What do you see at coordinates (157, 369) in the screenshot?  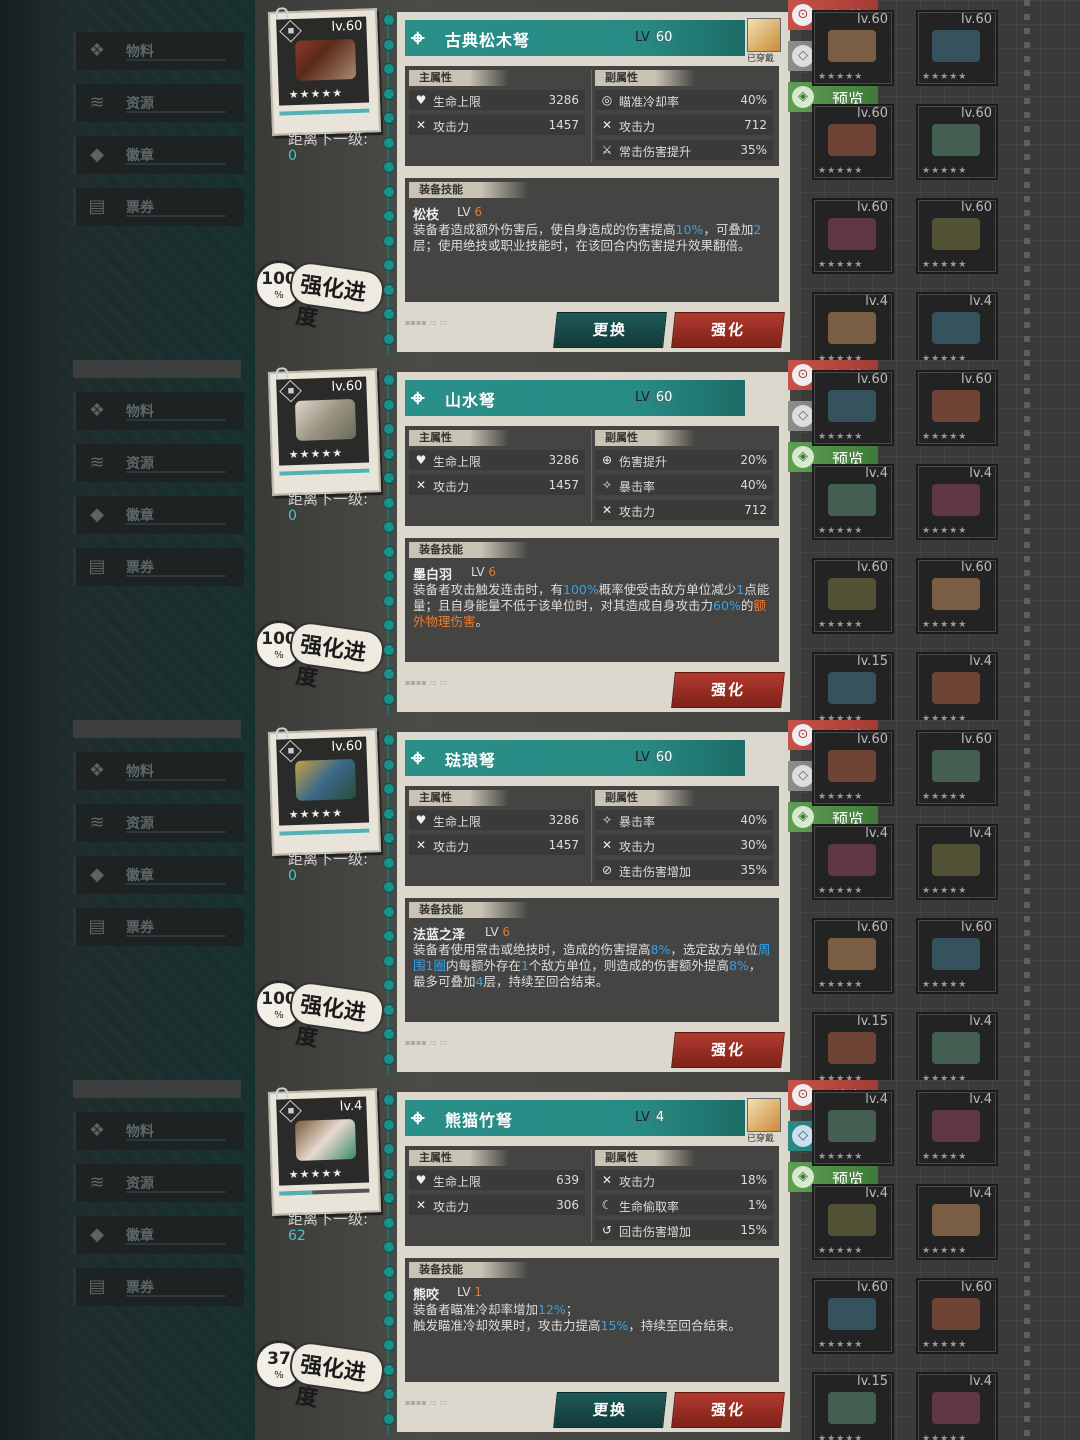 I see `sidebar-item-partial` at bounding box center [157, 369].